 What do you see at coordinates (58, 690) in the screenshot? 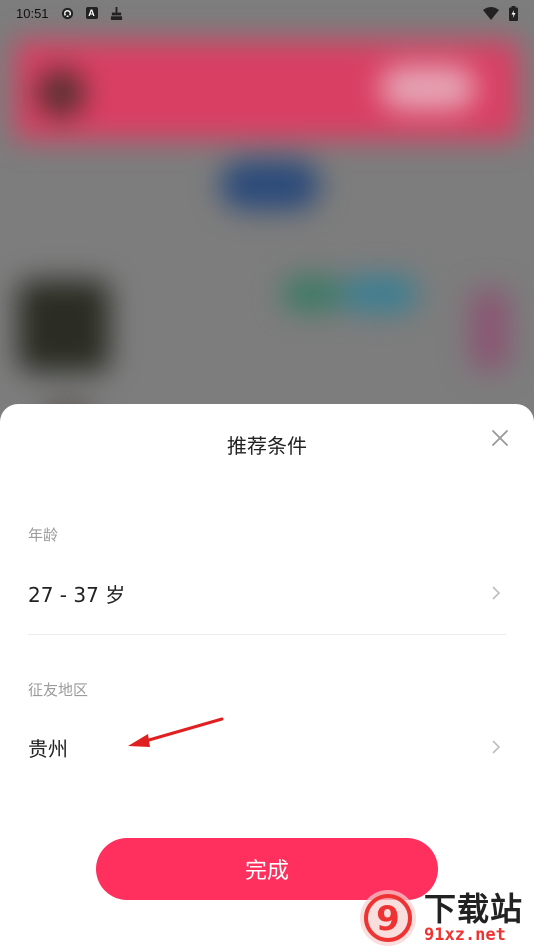
I see `region-label: 征友地区` at bounding box center [58, 690].